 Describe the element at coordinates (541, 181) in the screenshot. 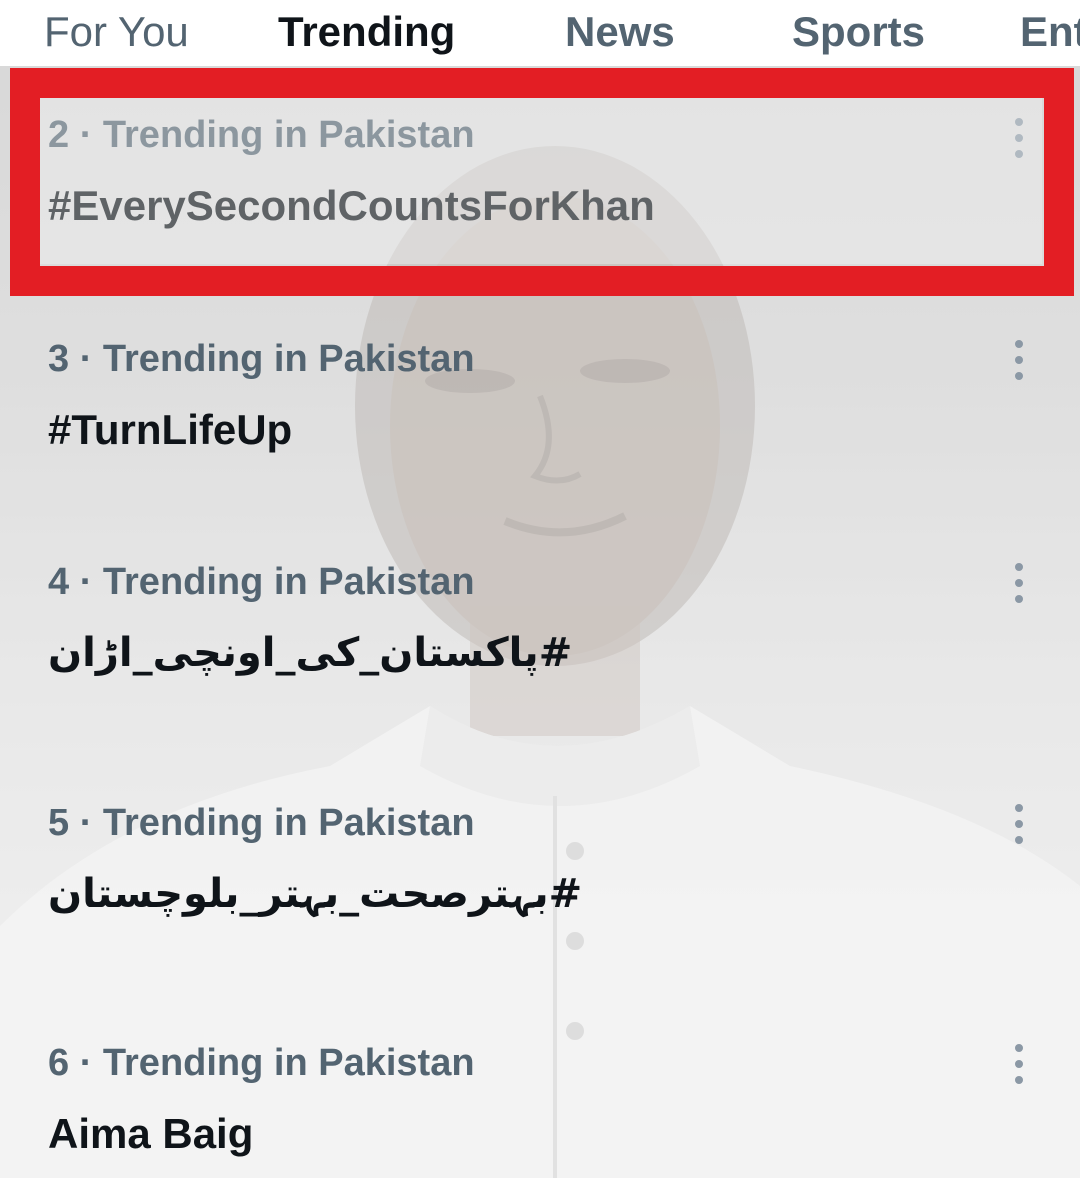

I see `highlight-fill` at that location.